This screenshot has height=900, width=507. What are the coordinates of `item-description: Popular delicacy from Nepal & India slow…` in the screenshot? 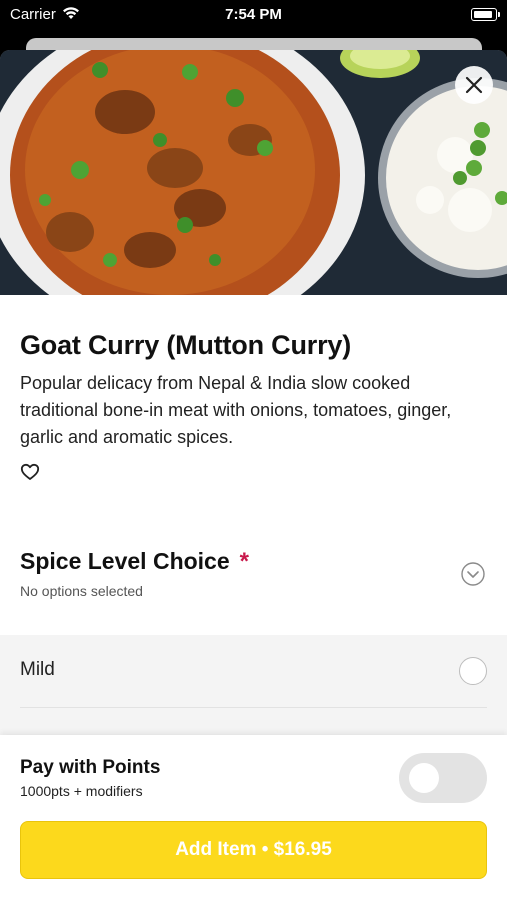 It's located at (236, 410).